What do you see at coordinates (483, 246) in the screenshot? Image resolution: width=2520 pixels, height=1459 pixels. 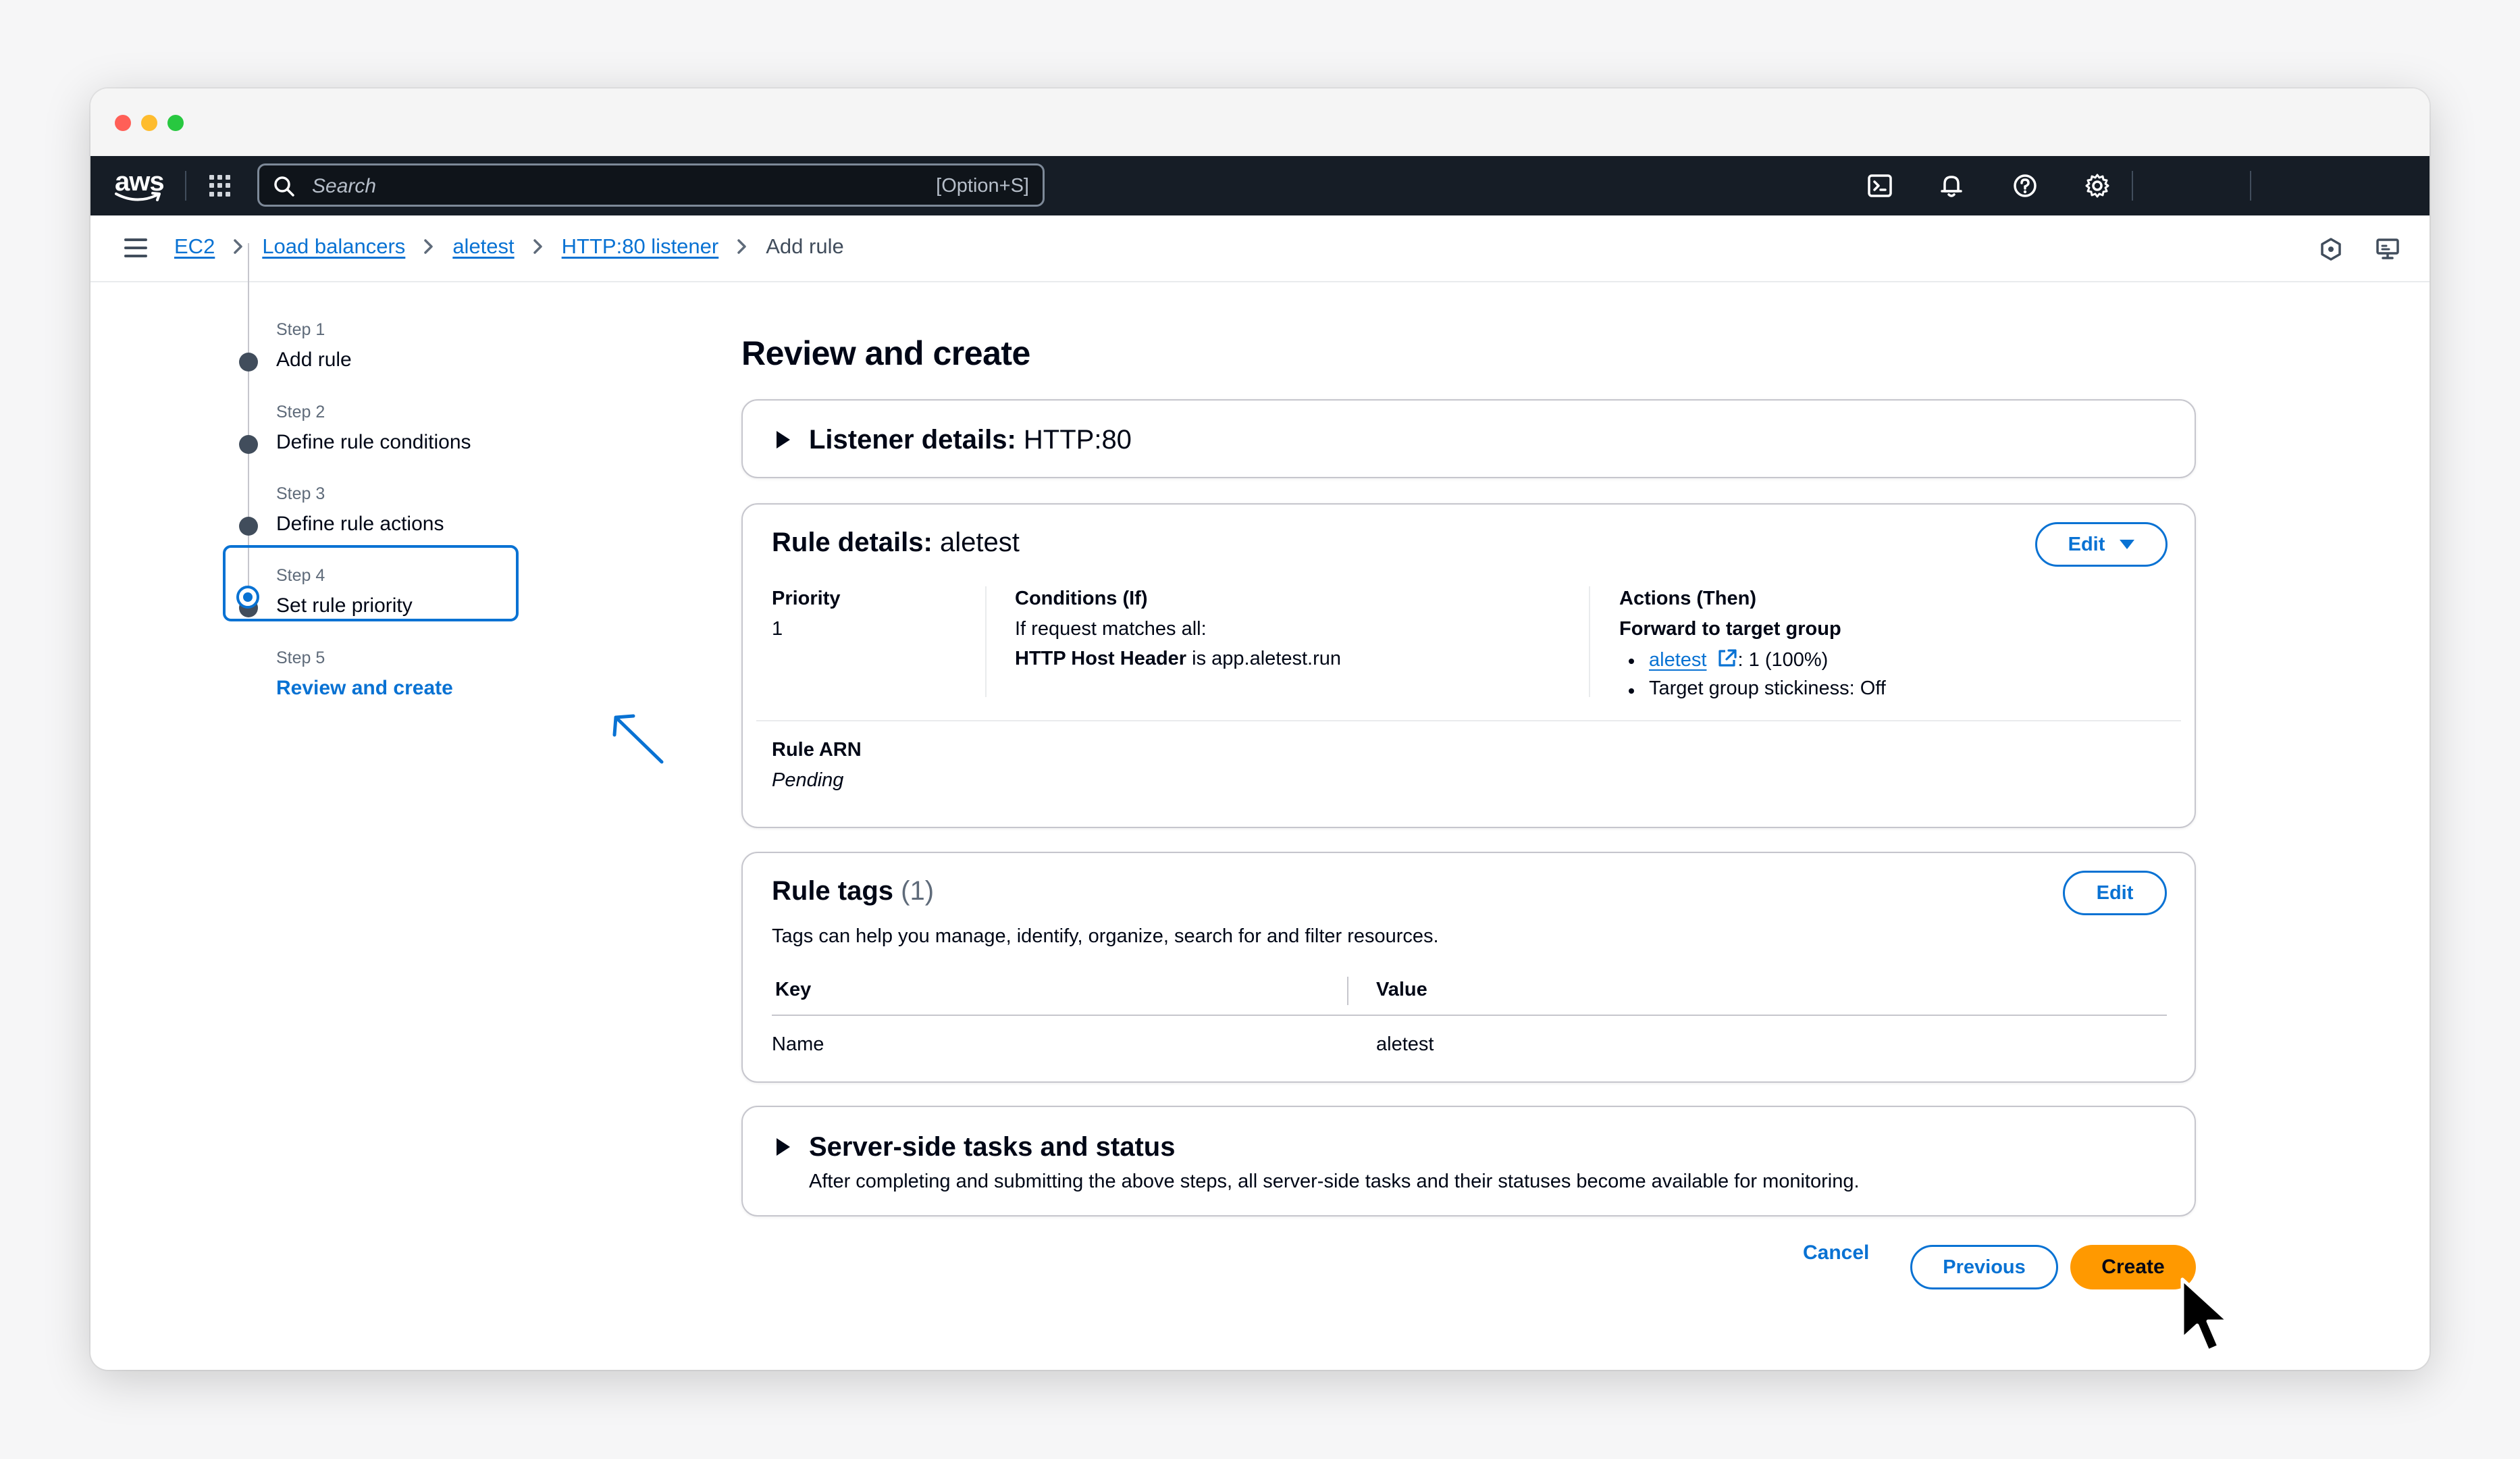 I see `breadcrumb-aletest: aletest` at bounding box center [483, 246].